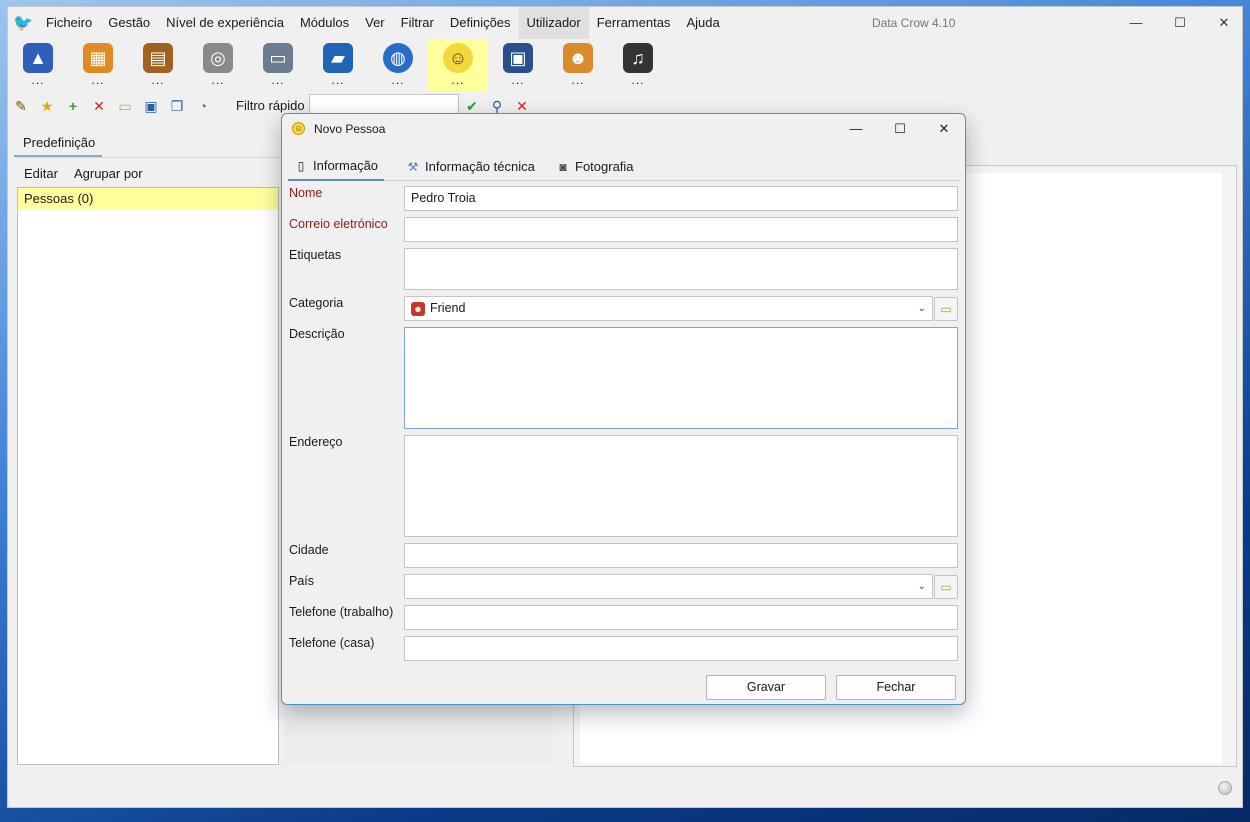 This screenshot has width=1250, height=822. Describe the element at coordinates (638, 58) in the screenshot. I see `headphones-icon: ♫` at that location.